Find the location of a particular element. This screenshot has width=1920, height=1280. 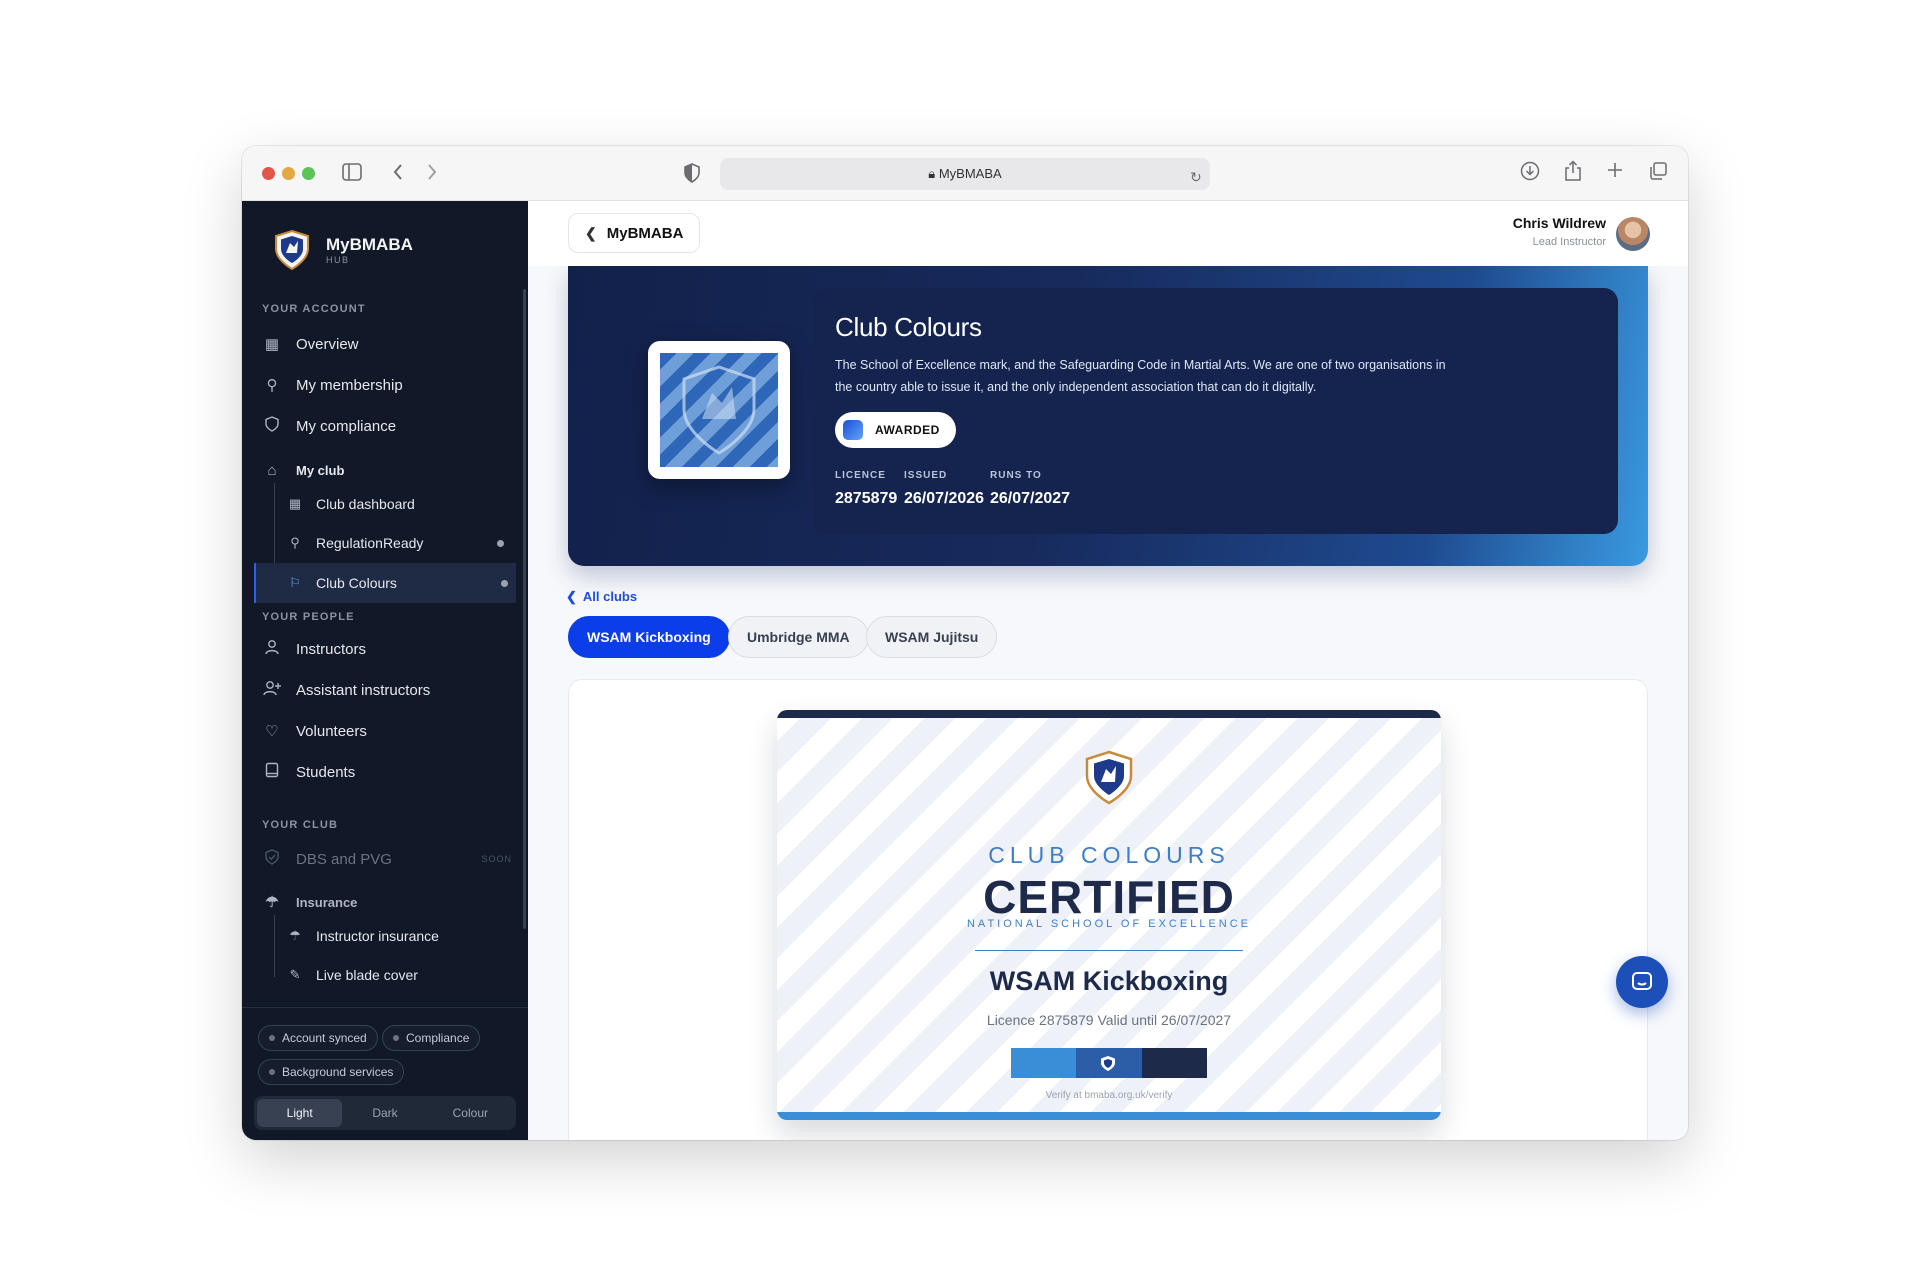

address-bar: 🔒︎ MyBMABA is located at coordinates (965, 174).